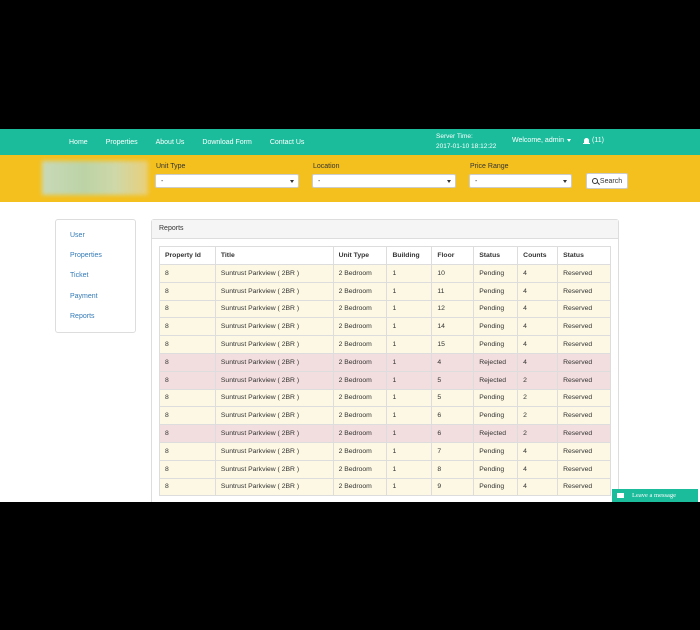  I want to click on nav-link-home: Home, so click(78, 142).